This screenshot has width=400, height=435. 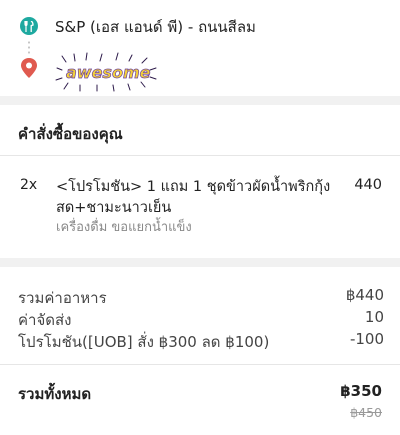 What do you see at coordinates (55, 394) in the screenshot?
I see `total-label: รวมทั้งหมด` at bounding box center [55, 394].